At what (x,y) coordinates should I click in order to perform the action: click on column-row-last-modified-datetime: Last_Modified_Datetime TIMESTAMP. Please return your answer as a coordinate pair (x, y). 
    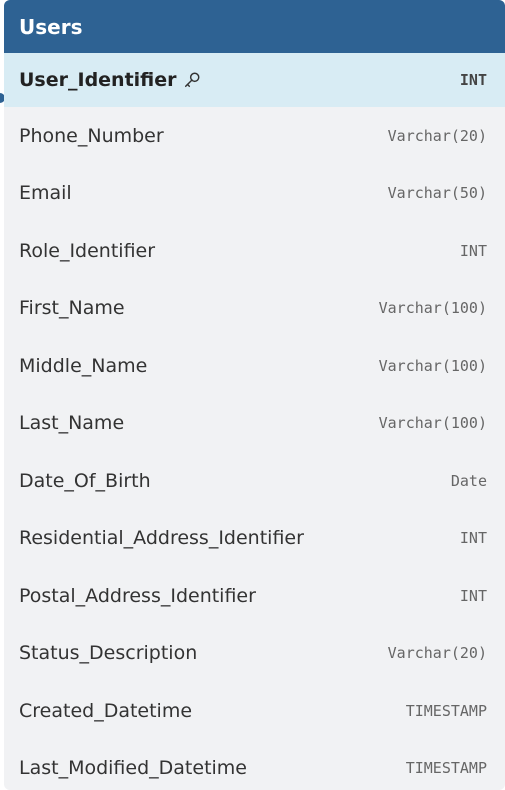
    Looking at the image, I should click on (254, 765).